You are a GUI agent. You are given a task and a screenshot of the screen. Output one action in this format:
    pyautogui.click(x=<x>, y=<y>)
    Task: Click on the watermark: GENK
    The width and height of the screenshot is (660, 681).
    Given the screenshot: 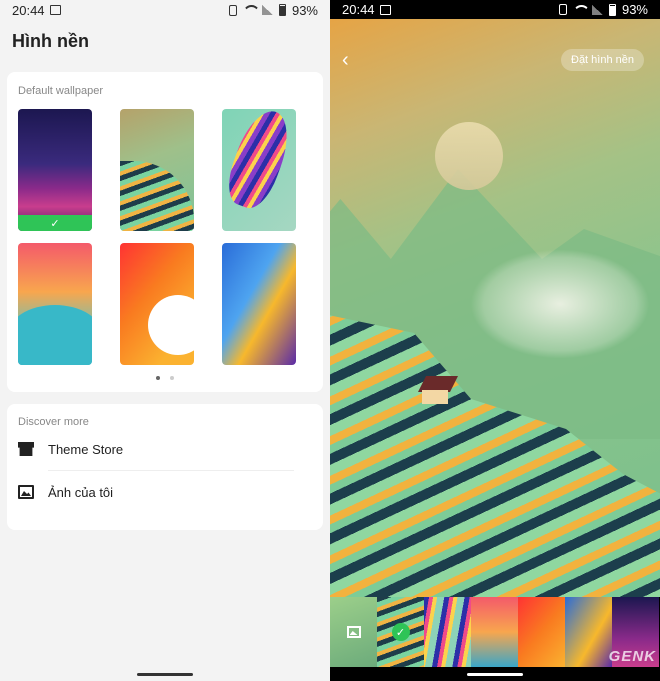 What is the action you would take?
    pyautogui.click(x=632, y=656)
    